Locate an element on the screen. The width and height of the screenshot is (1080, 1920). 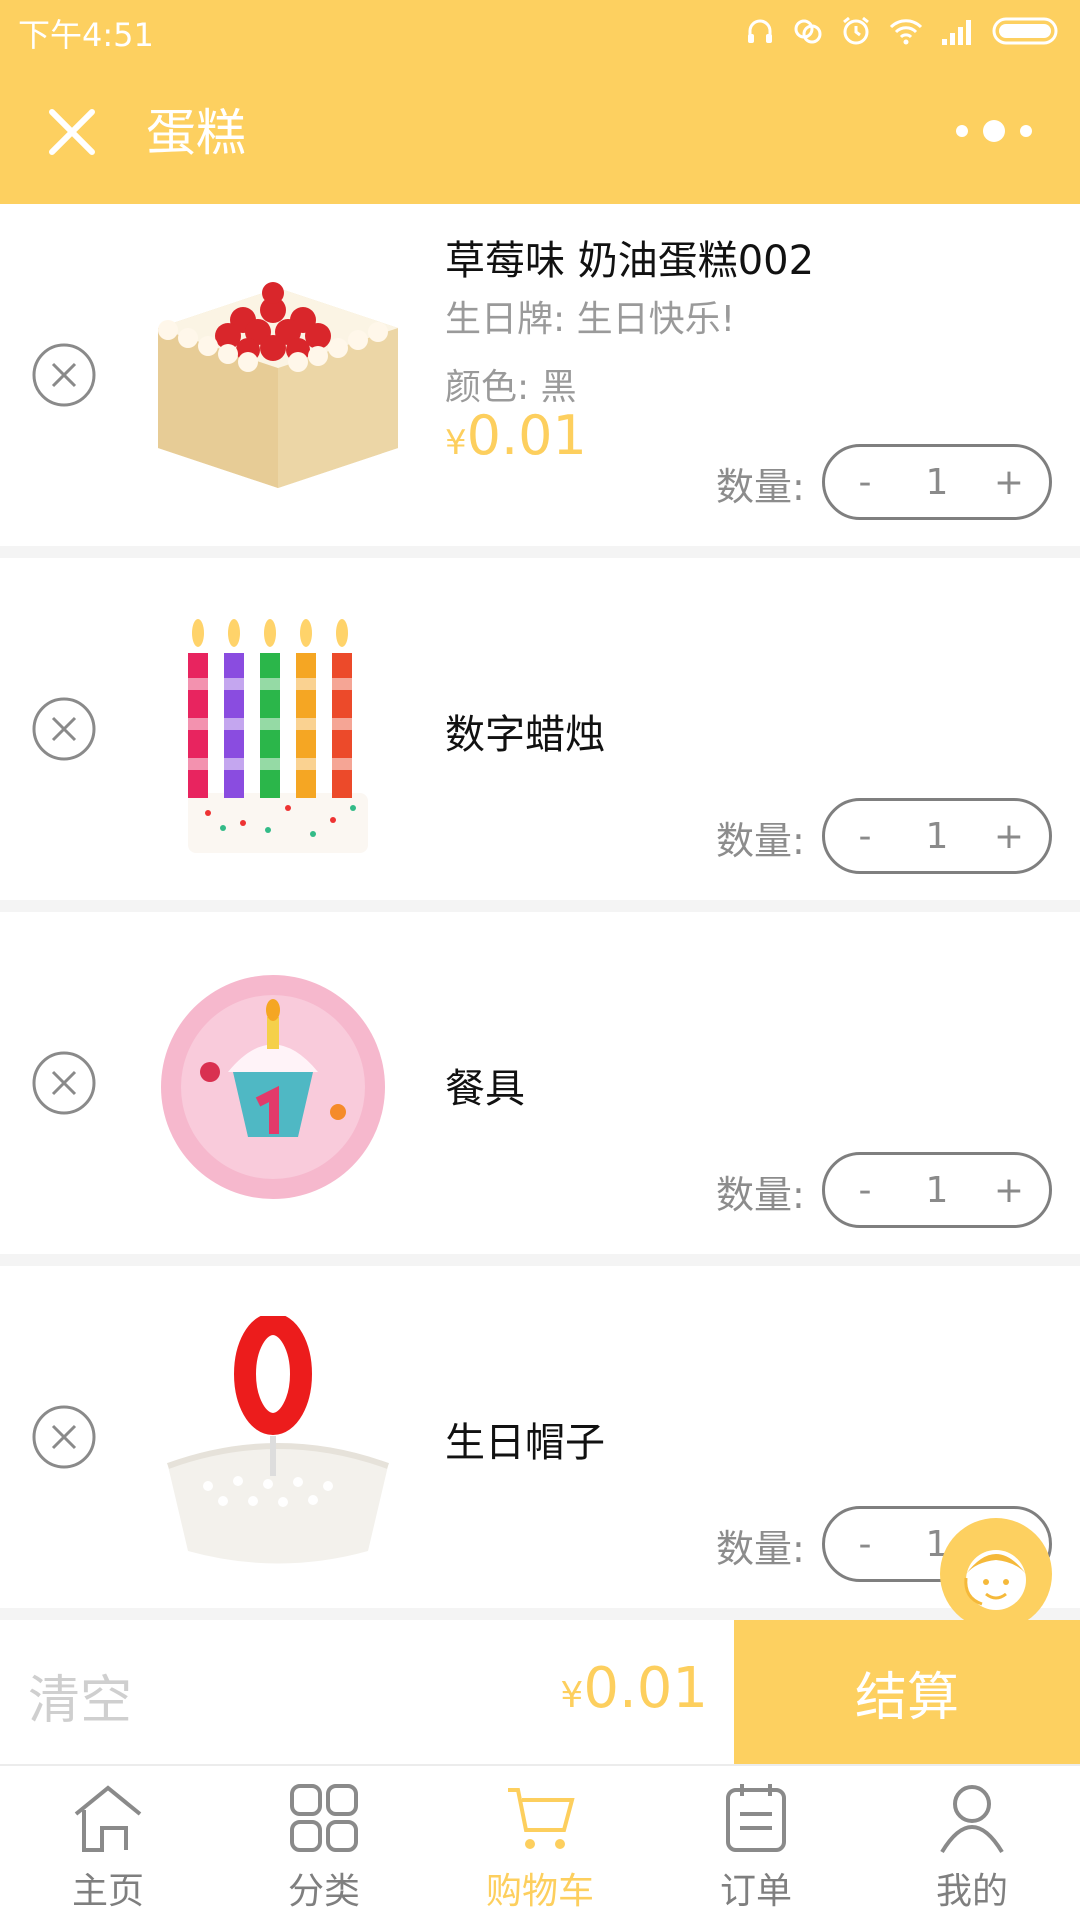
total-value: 0.01 is located at coordinates (645, 1688).